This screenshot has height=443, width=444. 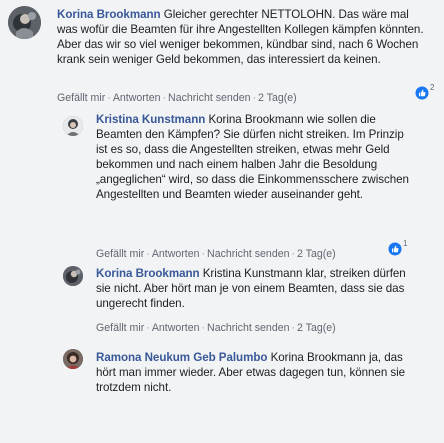 I want to click on reaction-count: 2, so click(x=432, y=87).